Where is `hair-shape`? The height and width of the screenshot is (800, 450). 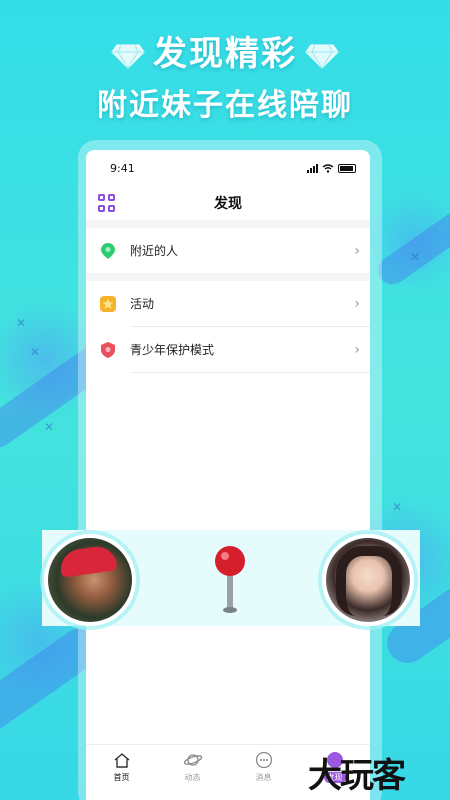
hair-shape is located at coordinates (369, 581).